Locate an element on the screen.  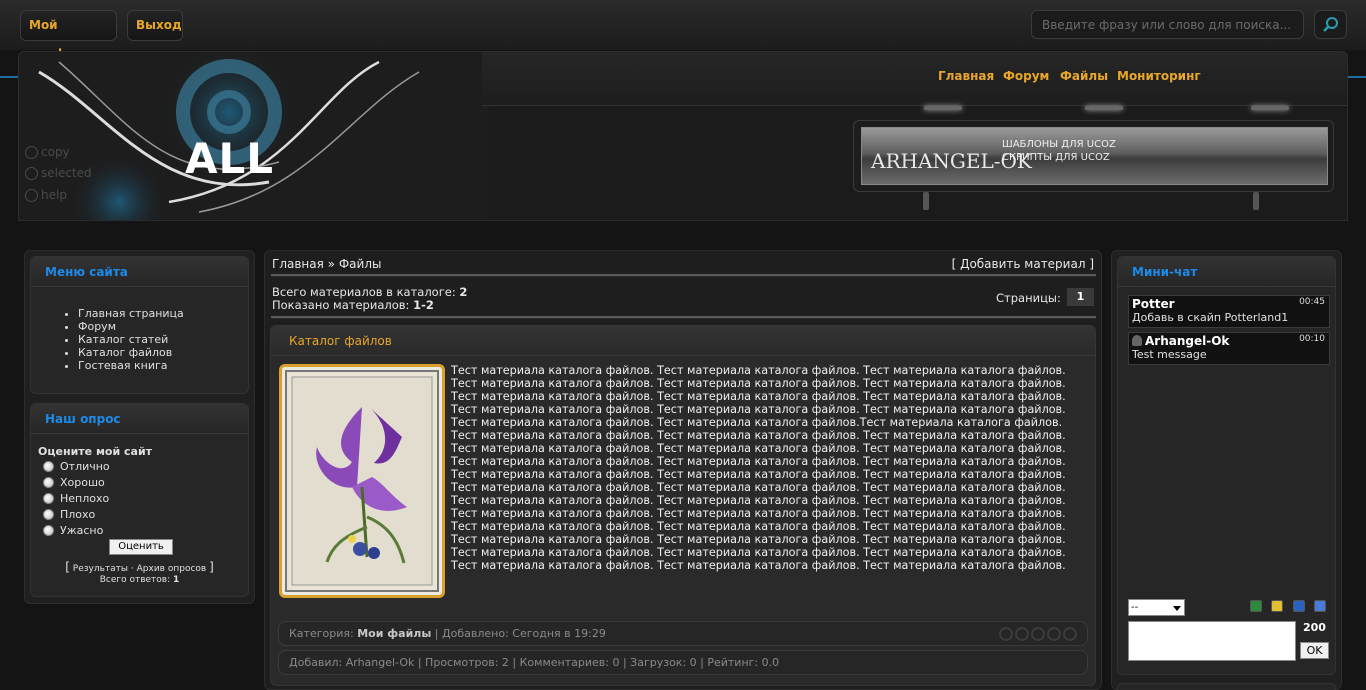
banner-line-2: СКРИПТЫ ДЛЯ UCOZ is located at coordinates (1056, 157).